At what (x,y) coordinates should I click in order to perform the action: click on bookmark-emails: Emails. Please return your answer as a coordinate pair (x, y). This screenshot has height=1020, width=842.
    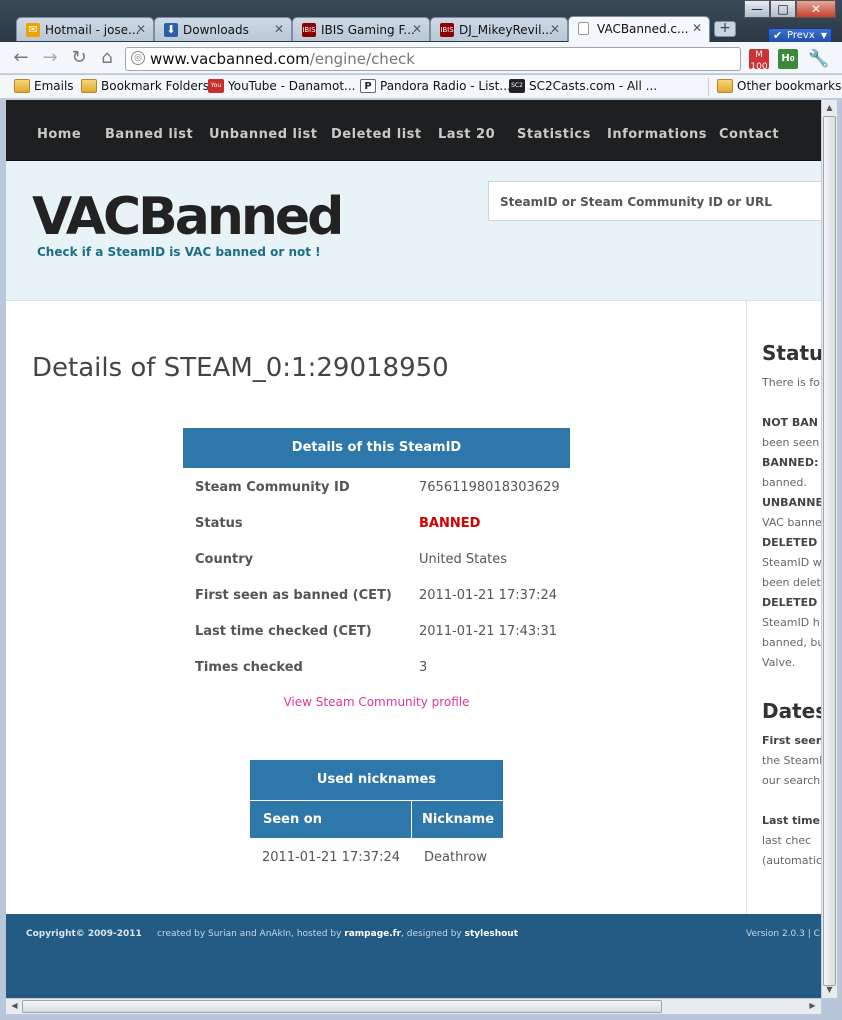
    Looking at the image, I should click on (44, 86).